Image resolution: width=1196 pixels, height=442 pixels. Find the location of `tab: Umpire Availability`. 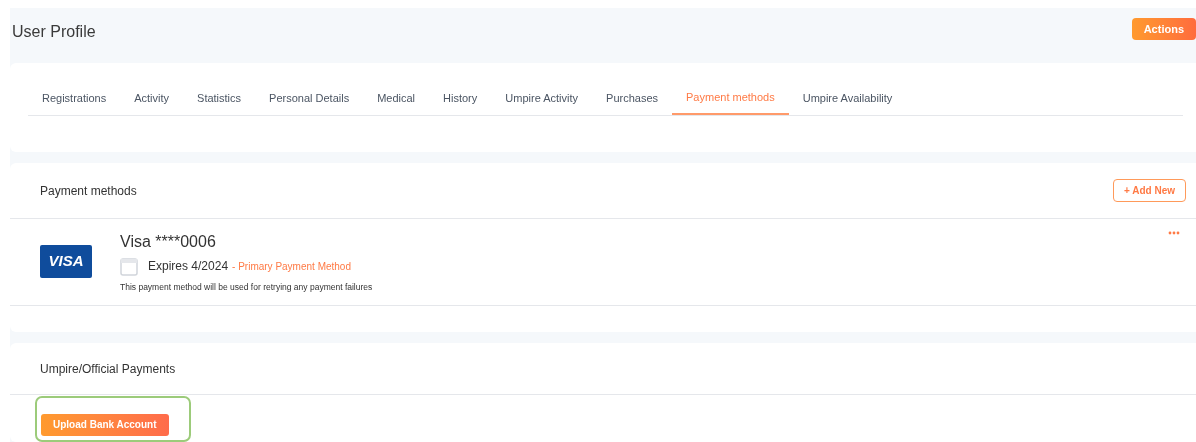

tab: Umpire Availability is located at coordinates (847, 98).